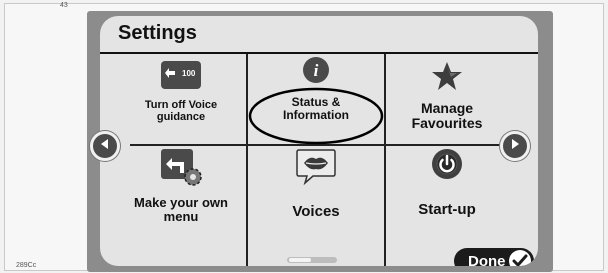 The image size is (608, 273). I want to click on tile-label: Start-up, so click(447, 209).